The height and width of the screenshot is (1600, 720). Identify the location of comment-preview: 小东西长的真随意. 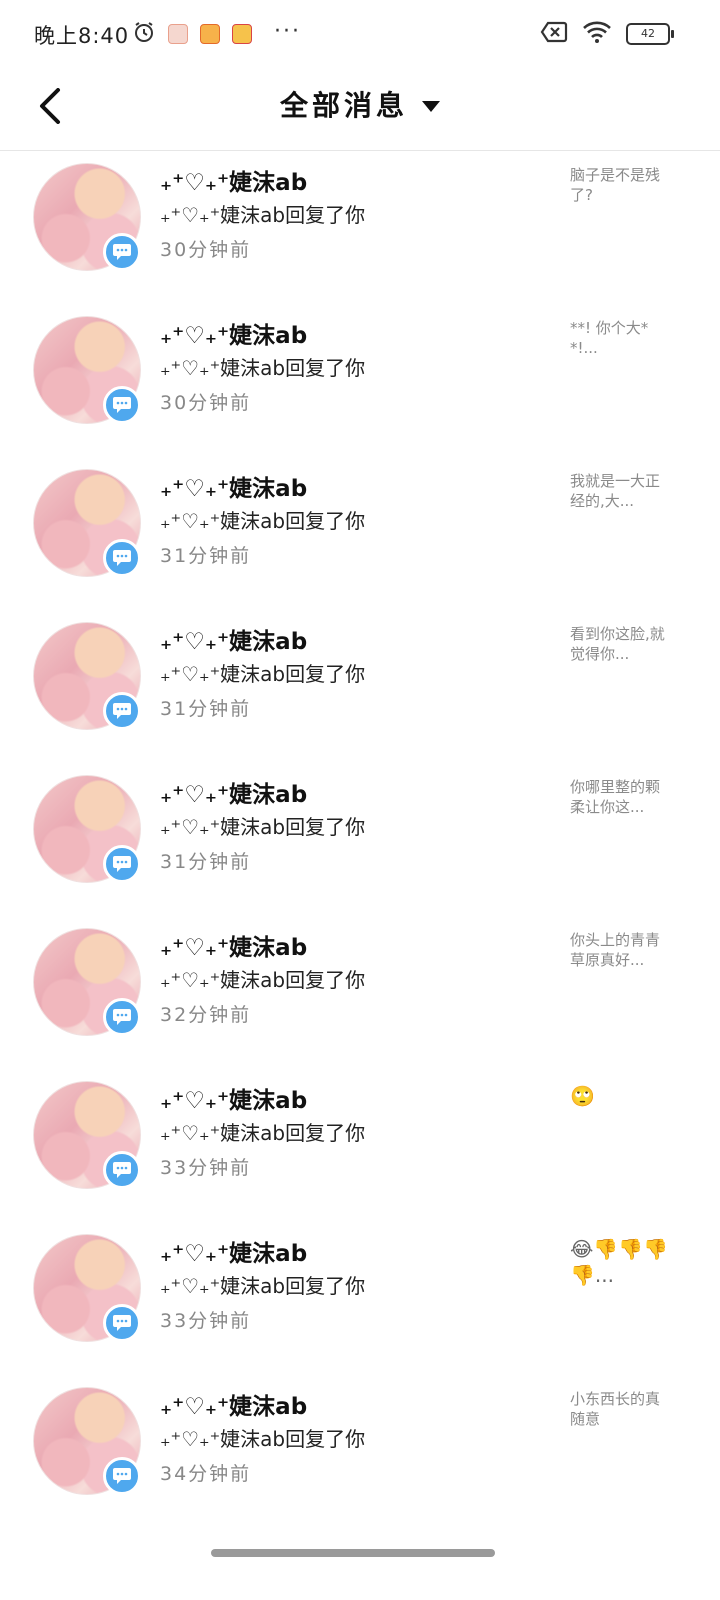
(615, 1409).